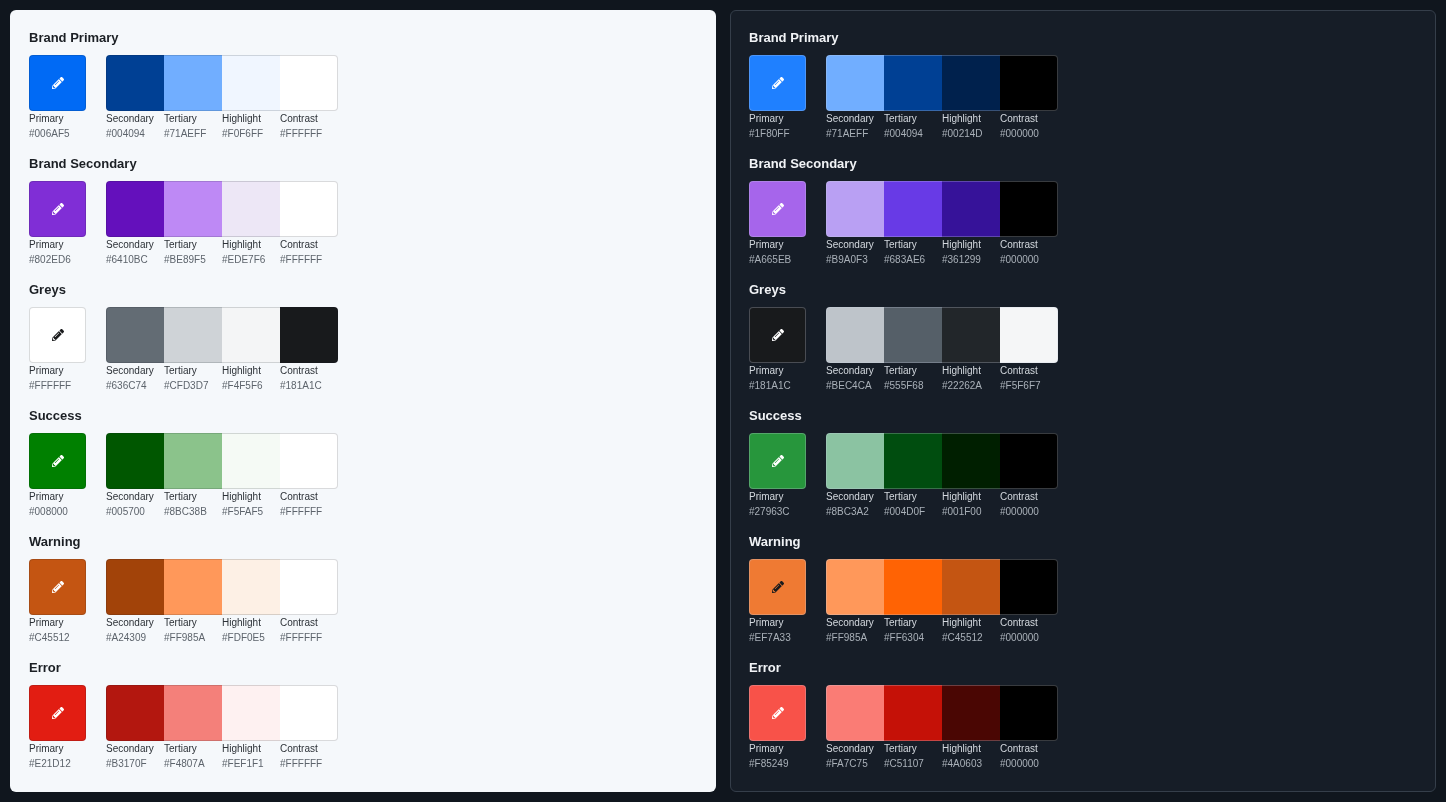 Image resolution: width=1446 pixels, height=802 pixels. Describe the element at coordinates (50, 260) in the screenshot. I see `hex-code: #802ED6` at that location.